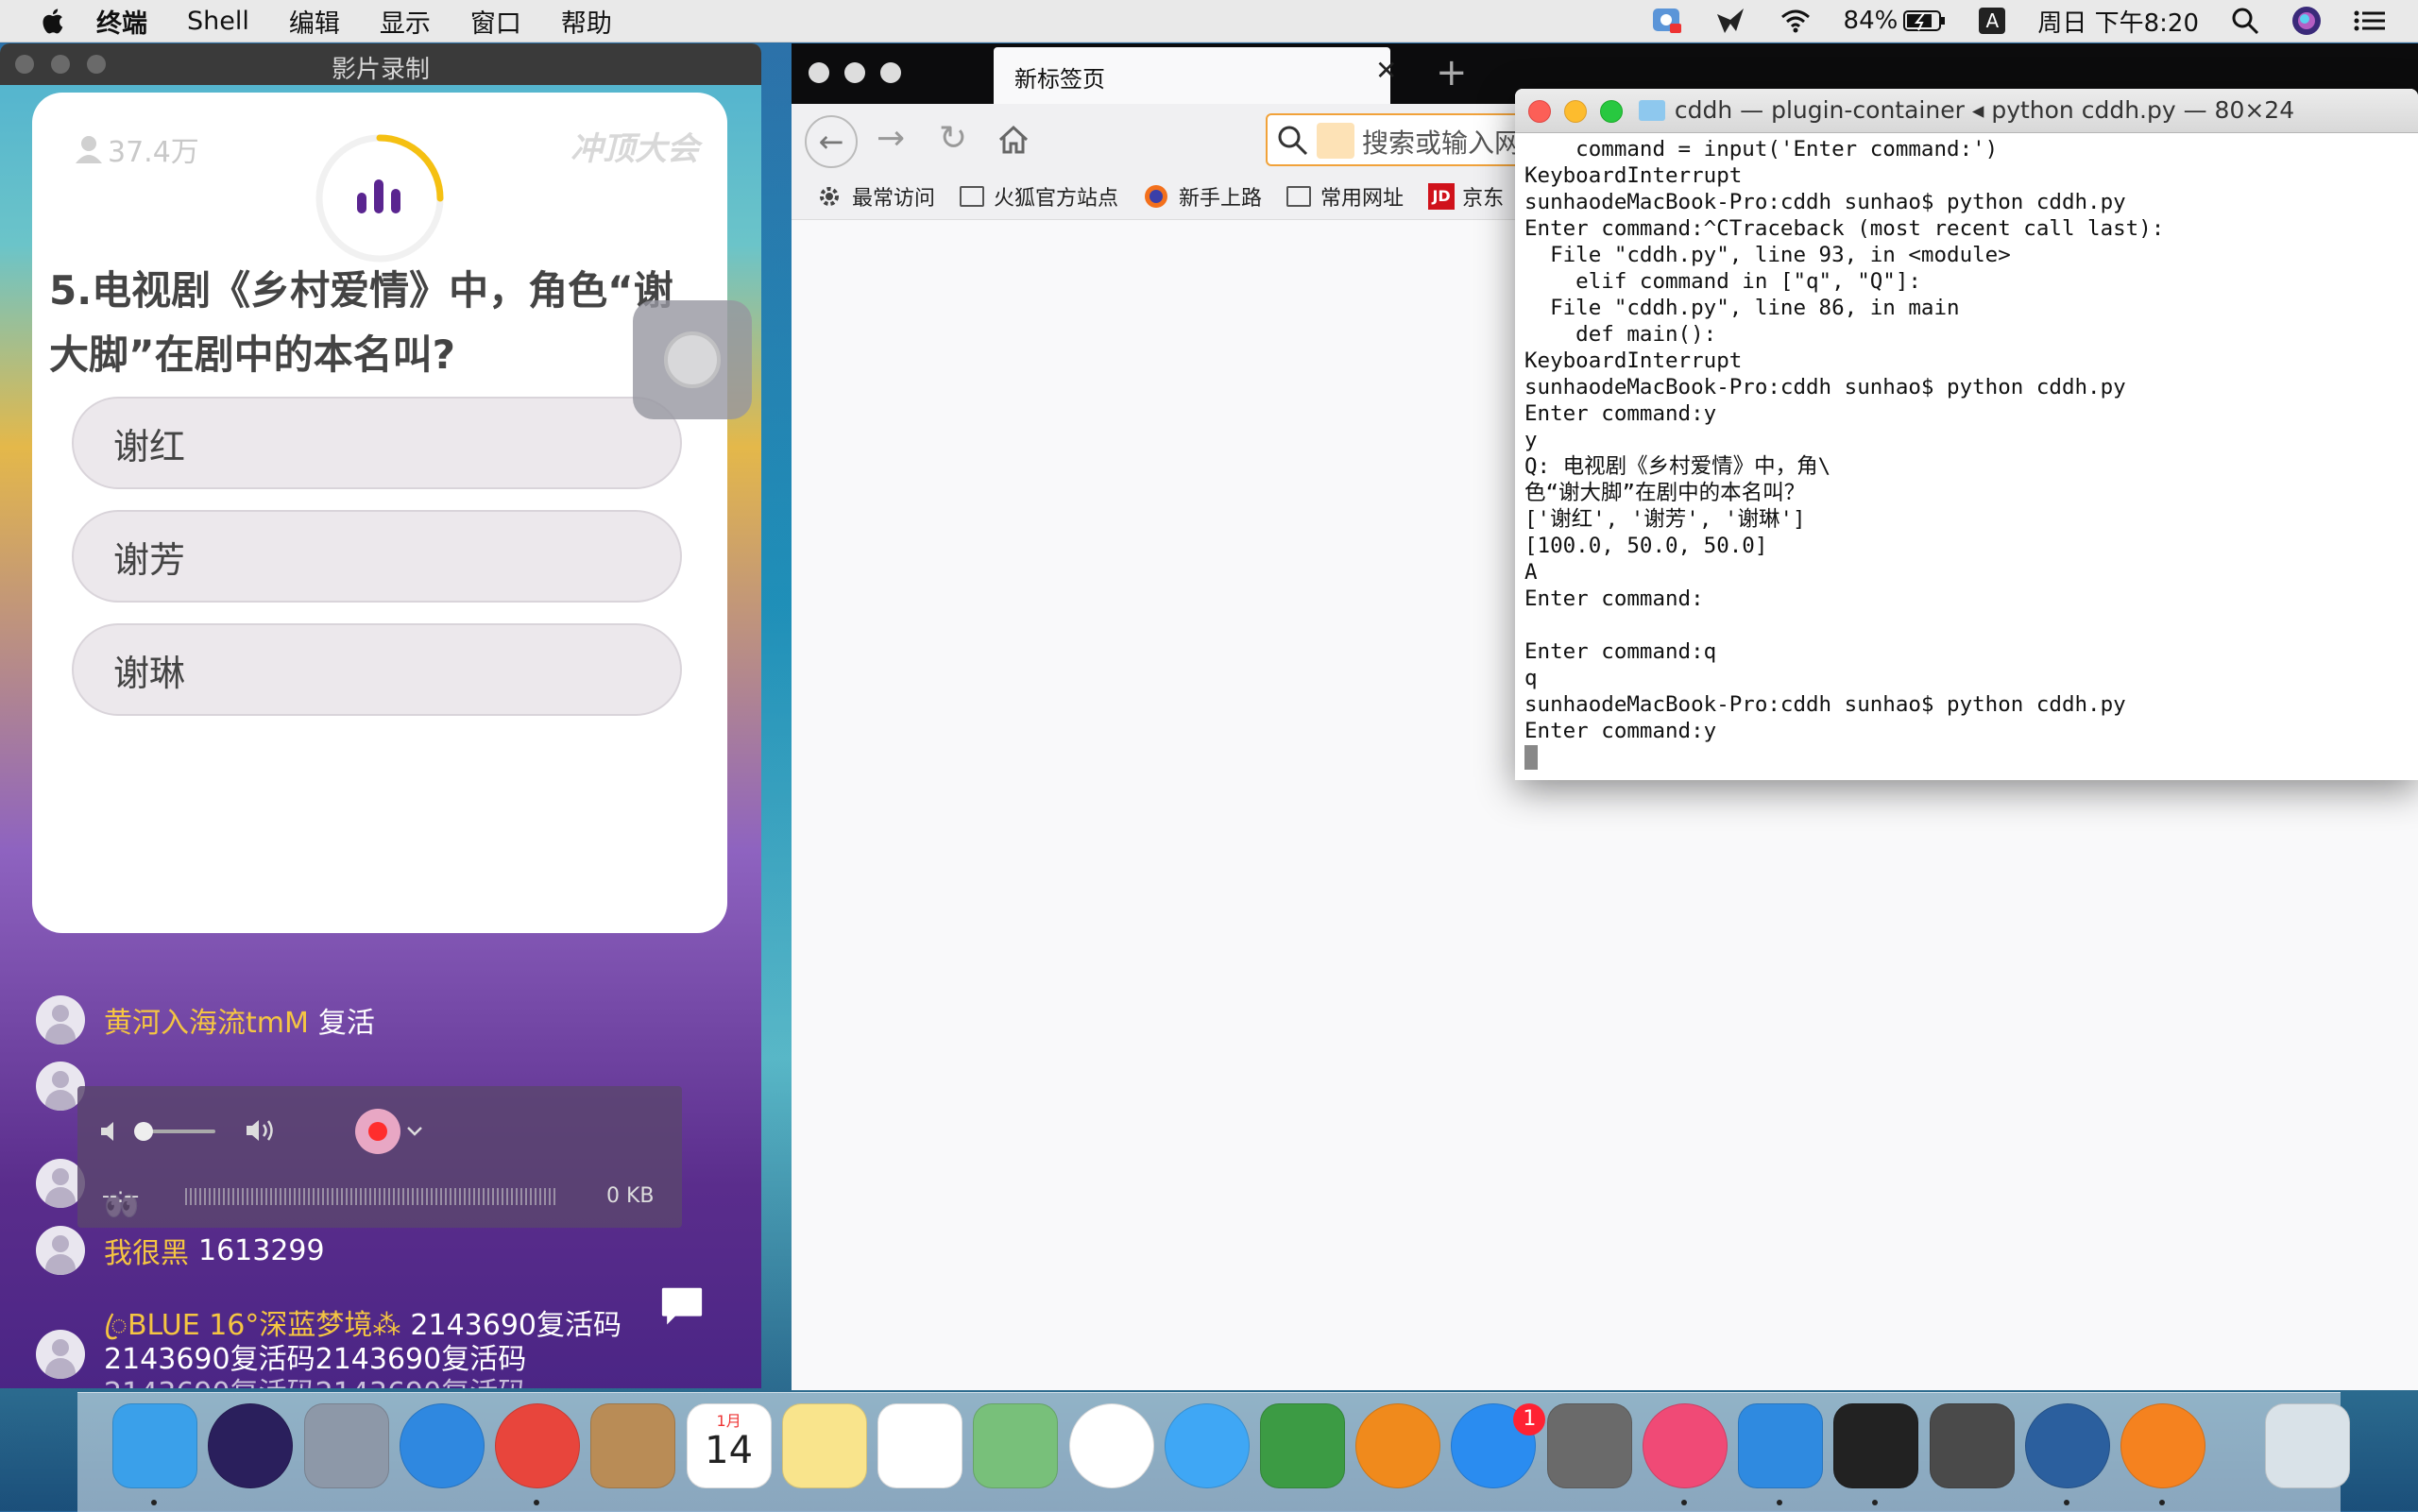 The width and height of the screenshot is (2418, 1512). I want to click on countdown-ring, so click(379, 198).